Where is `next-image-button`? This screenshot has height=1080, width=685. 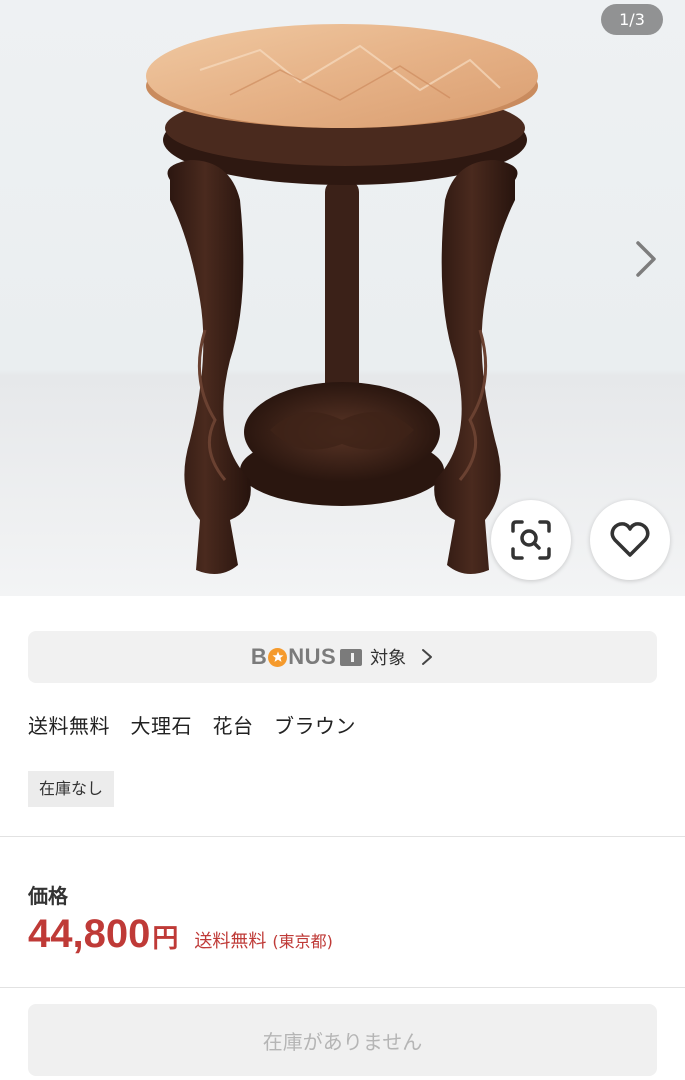
next-image-button is located at coordinates (646, 259).